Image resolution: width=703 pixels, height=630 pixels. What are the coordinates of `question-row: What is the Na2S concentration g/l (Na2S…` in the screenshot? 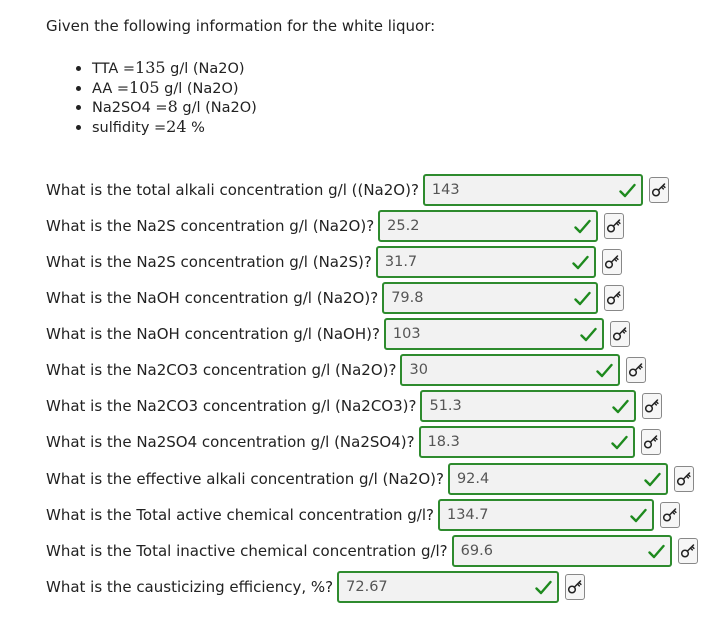 It's located at (334, 262).